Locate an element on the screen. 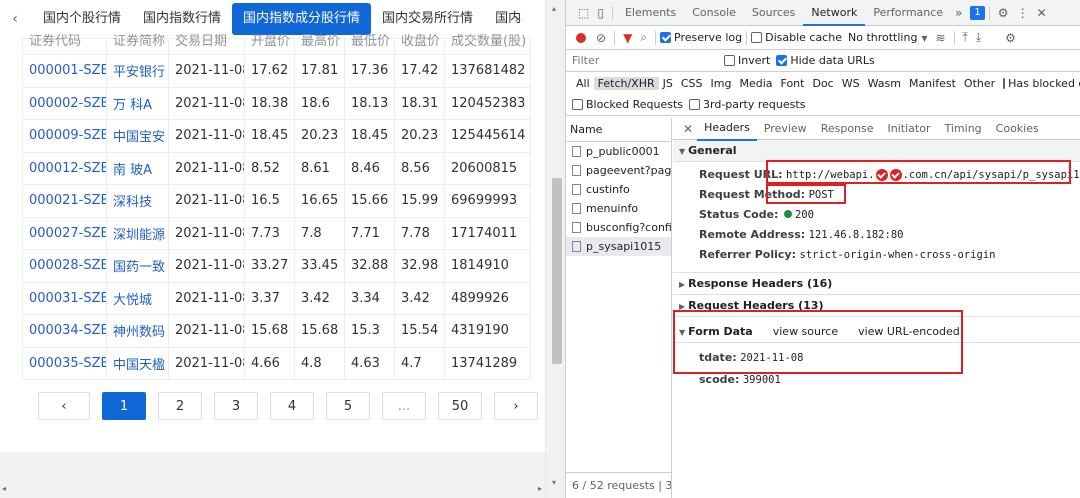 Image resolution: width=1080 pixels, height=498 pixels. scroll-down-arrow-icon: ▾ is located at coordinates (554, 482).